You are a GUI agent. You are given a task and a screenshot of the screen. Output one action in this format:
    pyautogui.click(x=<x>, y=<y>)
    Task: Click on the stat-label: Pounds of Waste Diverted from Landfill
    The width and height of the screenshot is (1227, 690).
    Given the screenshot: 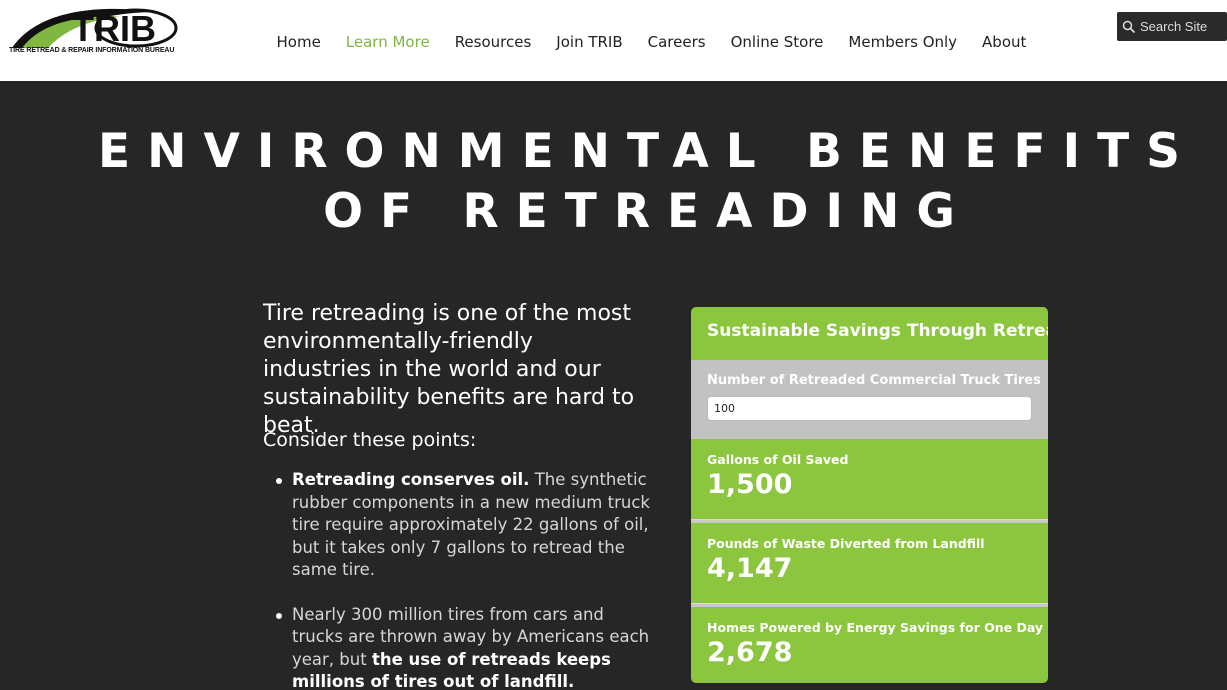 What is the action you would take?
    pyautogui.click(x=846, y=543)
    